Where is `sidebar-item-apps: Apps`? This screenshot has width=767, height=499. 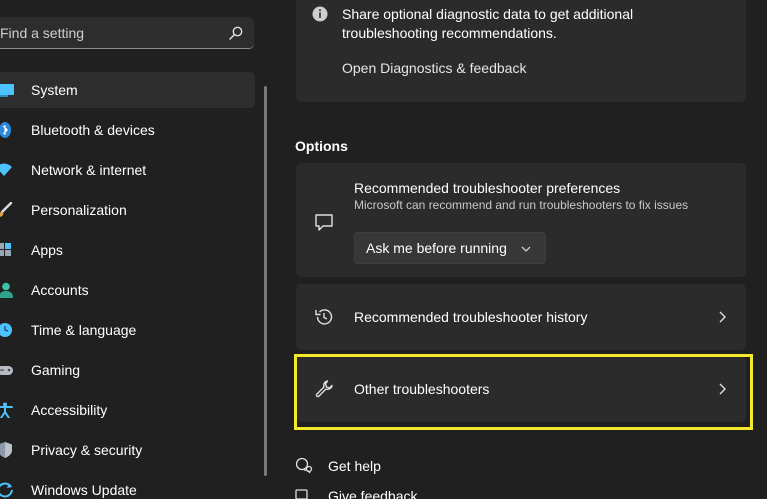 sidebar-item-apps: Apps is located at coordinates (127, 250).